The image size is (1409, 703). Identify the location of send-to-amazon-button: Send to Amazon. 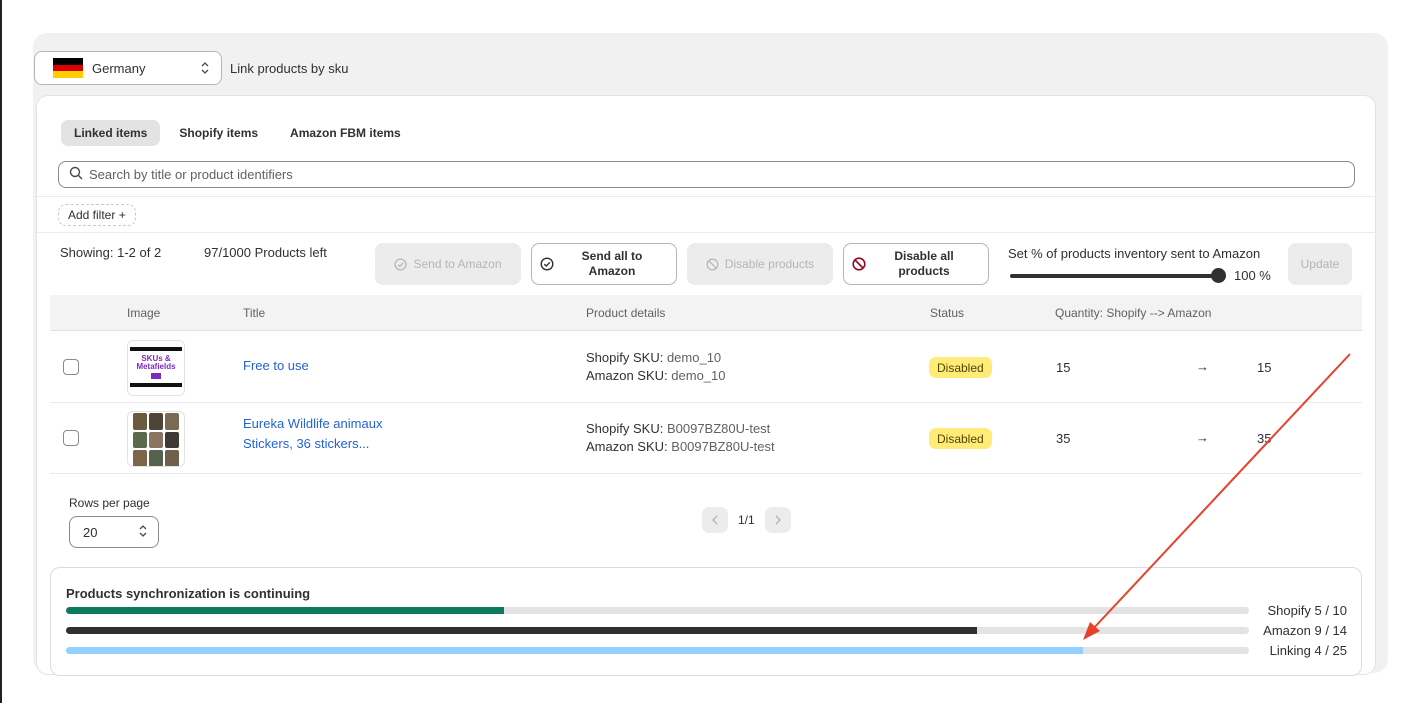
(448, 264).